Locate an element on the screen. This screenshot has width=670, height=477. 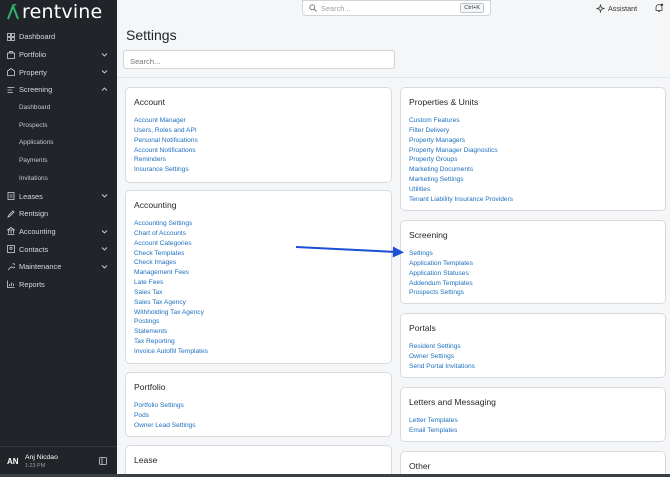
sidebar-item-portfolio: Portfolio is located at coordinates (58, 55).